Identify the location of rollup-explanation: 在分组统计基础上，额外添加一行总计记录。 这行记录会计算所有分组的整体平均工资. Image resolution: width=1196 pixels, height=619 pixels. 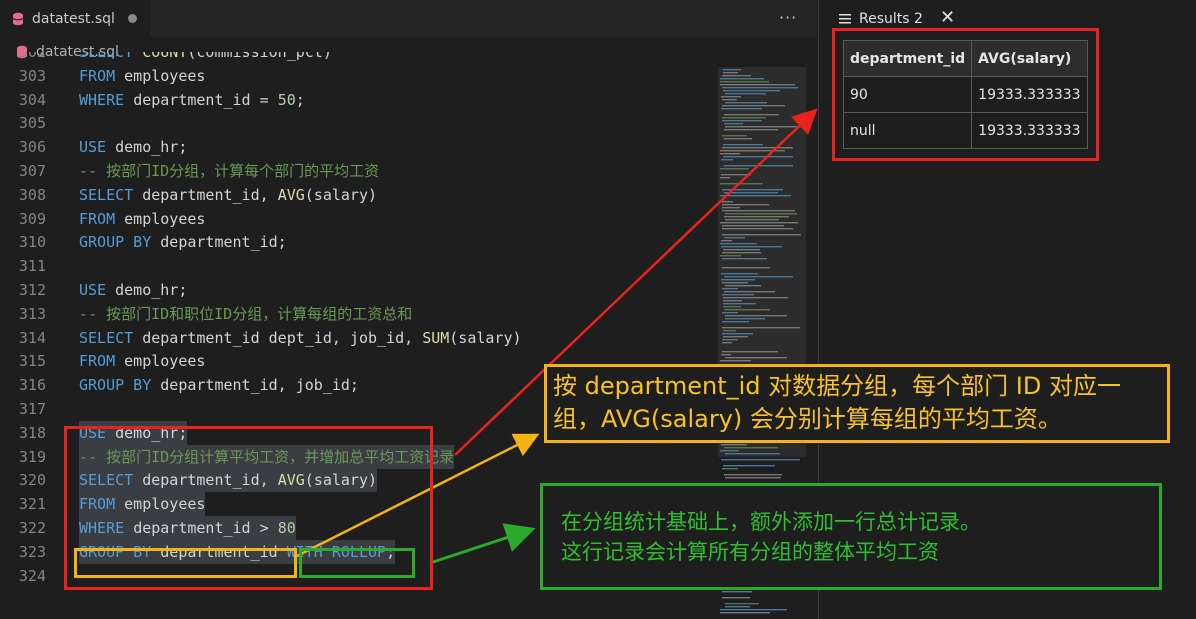
(851, 536).